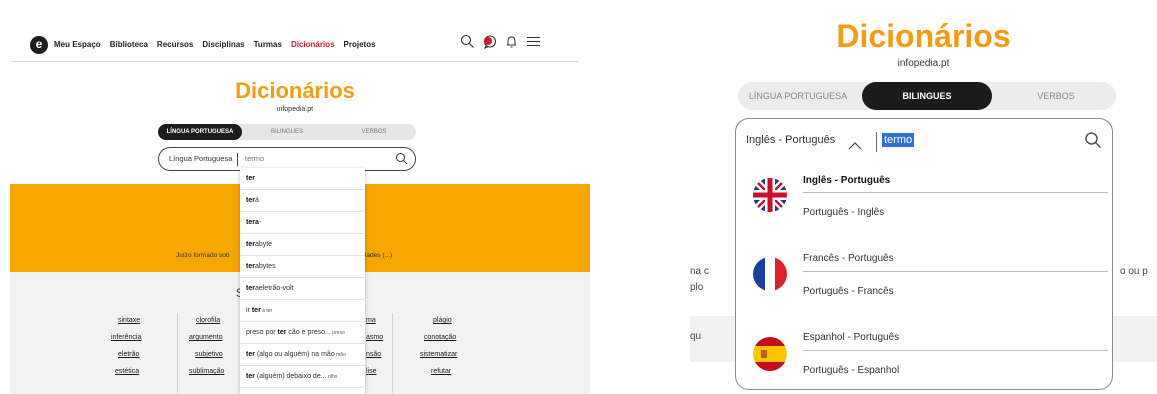 The width and height of the screenshot is (1157, 394). Describe the element at coordinates (302, 179) in the screenshot. I see `suggestion-item: ter` at that location.